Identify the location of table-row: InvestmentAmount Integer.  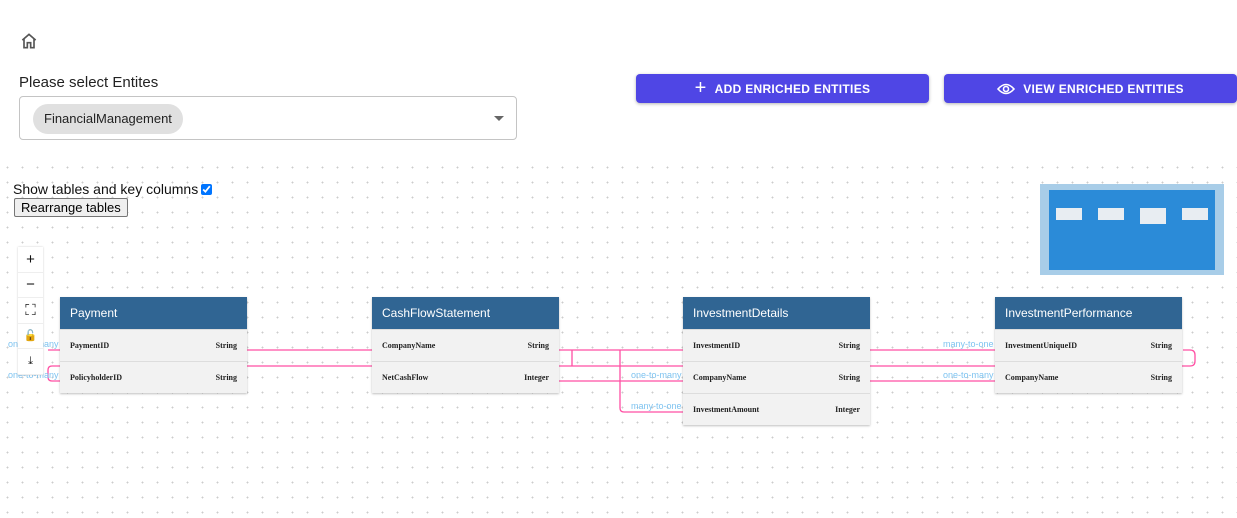
(776, 409).